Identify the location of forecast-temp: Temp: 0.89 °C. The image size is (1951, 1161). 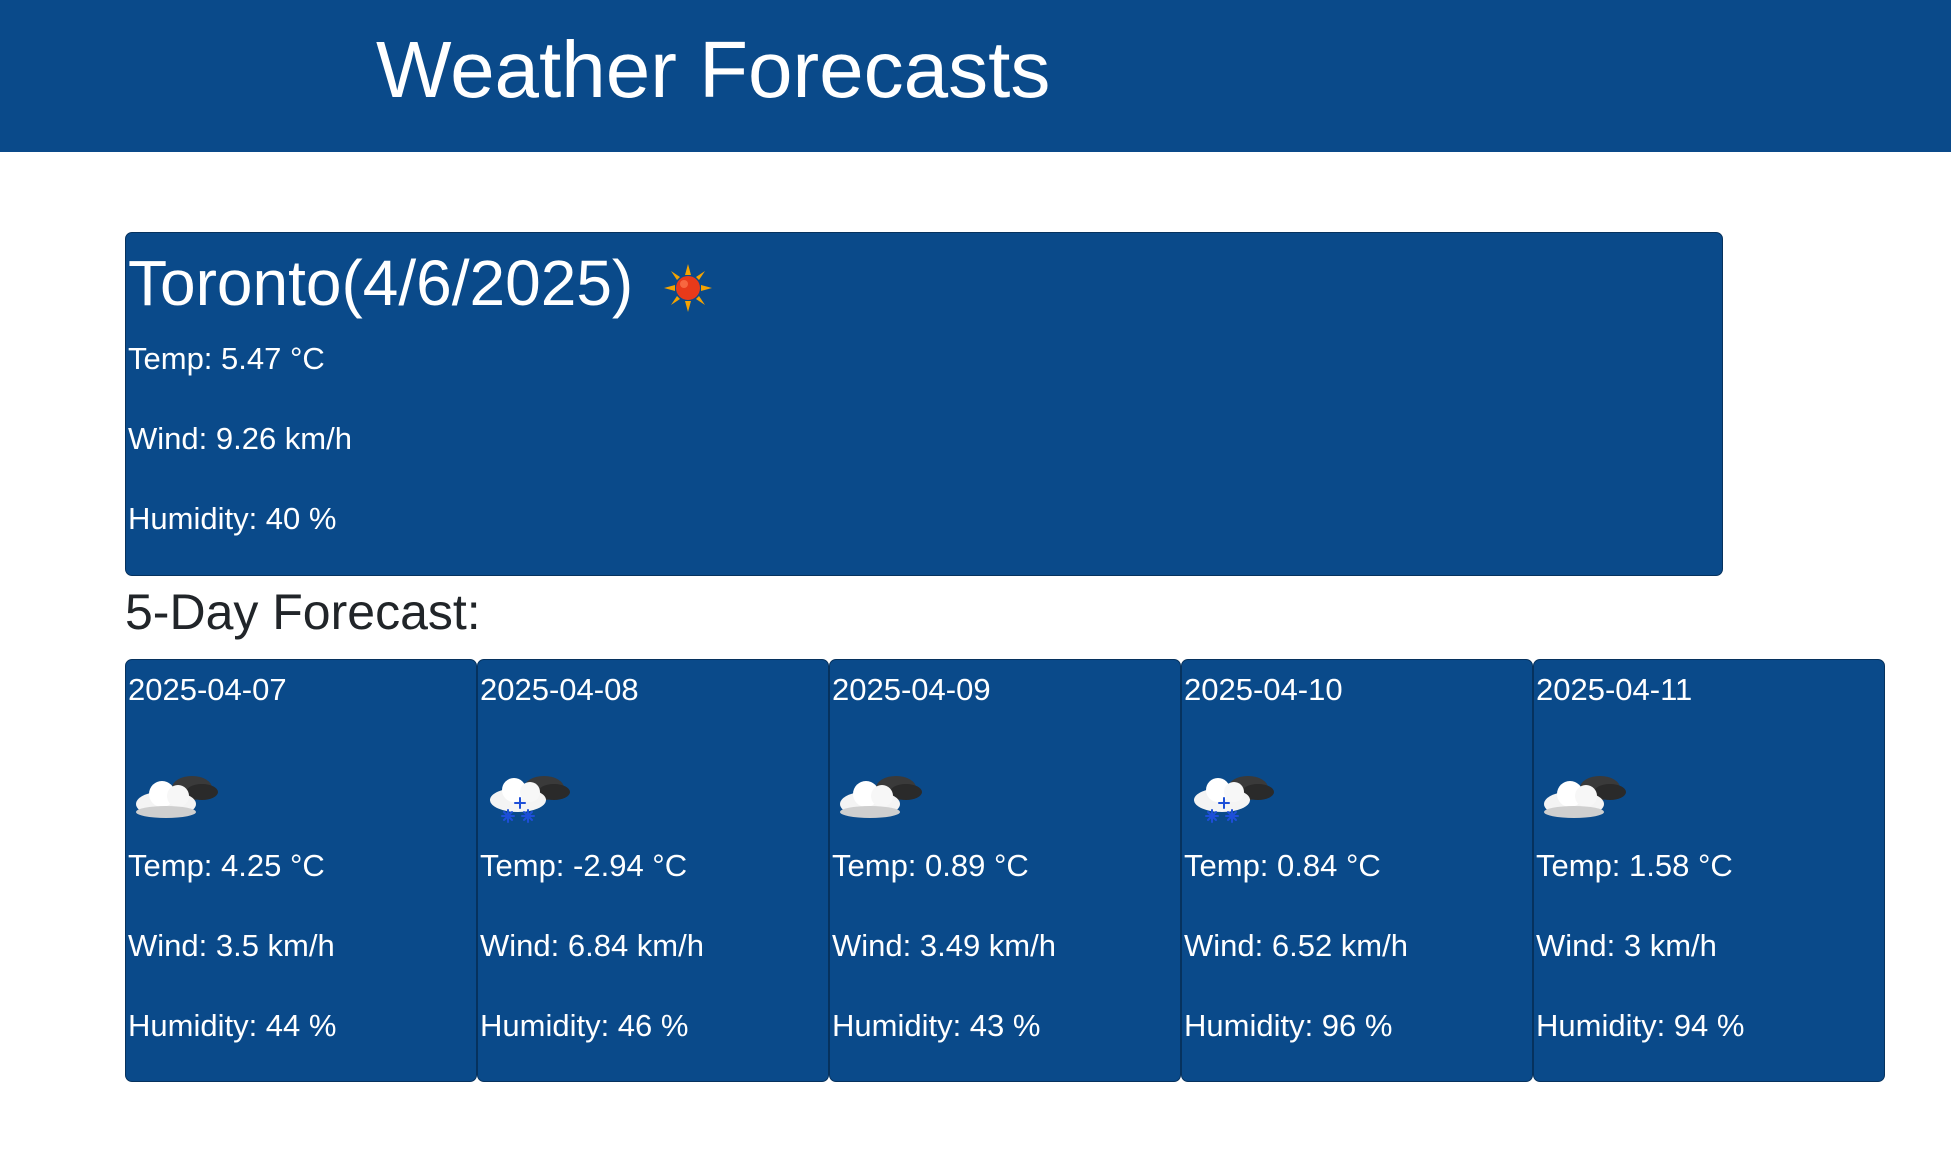
(930, 865).